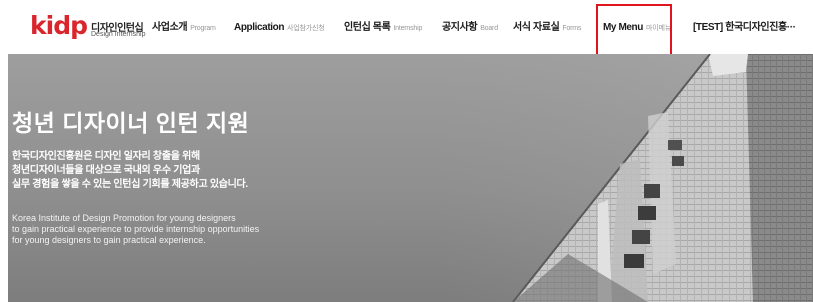 The width and height of the screenshot is (813, 302). Describe the element at coordinates (170, 27) in the screenshot. I see `nav-label: 사업소개` at that location.